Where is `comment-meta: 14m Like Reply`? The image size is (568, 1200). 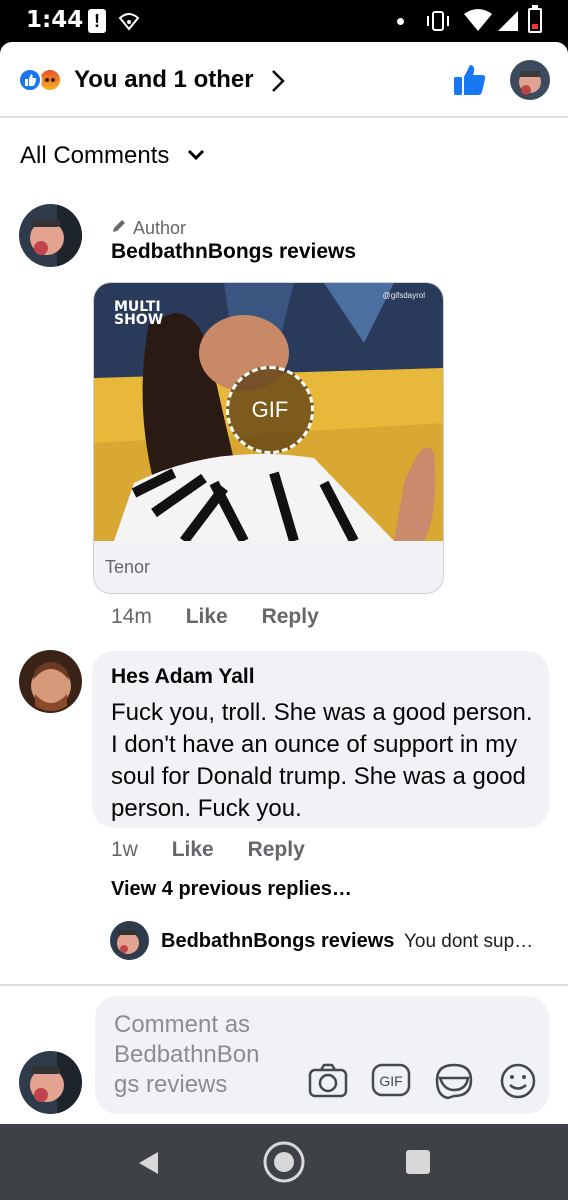
comment-meta: 14m Like Reply is located at coordinates (229, 617).